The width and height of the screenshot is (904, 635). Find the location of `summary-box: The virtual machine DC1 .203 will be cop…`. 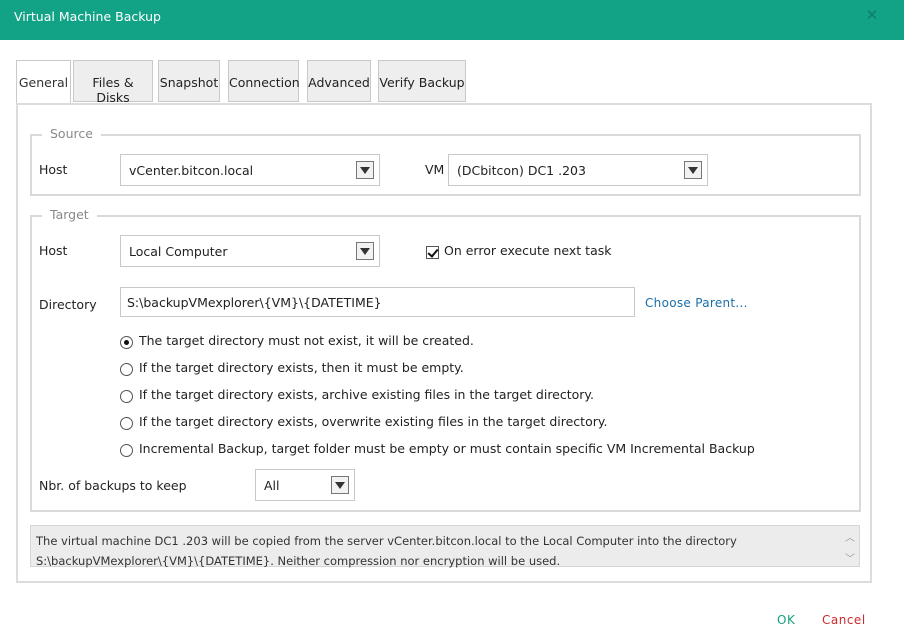

summary-box: The virtual machine DC1 .203 will be cop… is located at coordinates (445, 546).